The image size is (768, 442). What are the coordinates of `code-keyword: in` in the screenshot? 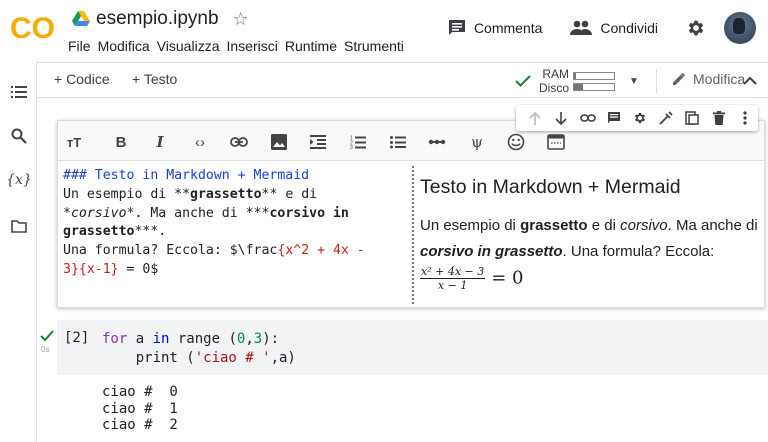 It's located at (161, 339).